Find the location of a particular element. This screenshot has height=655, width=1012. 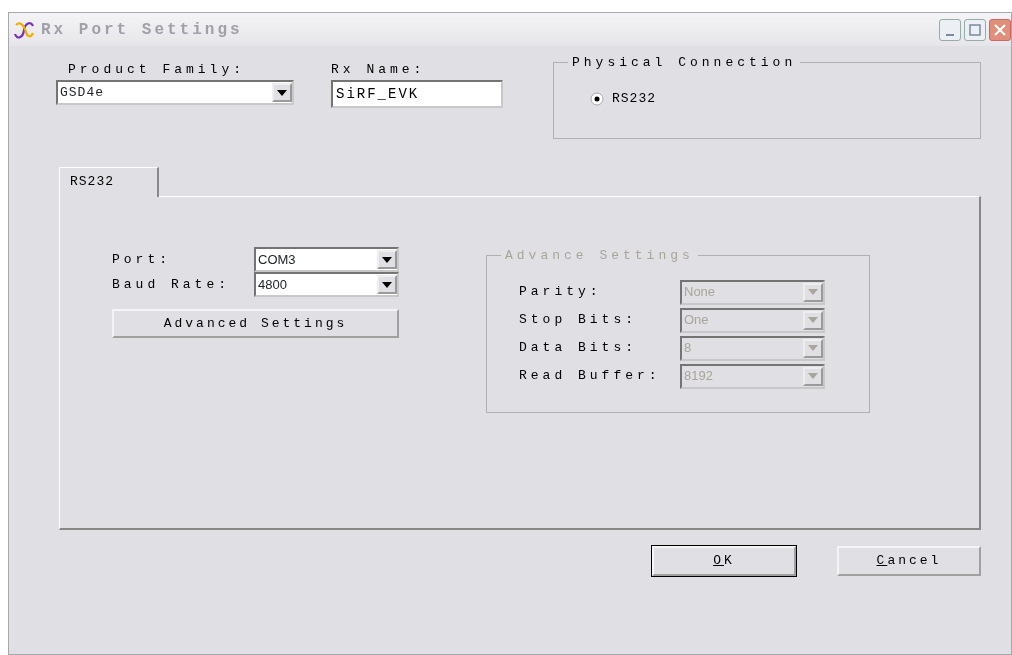

dropdown-value: 4800 is located at coordinates (272, 284).